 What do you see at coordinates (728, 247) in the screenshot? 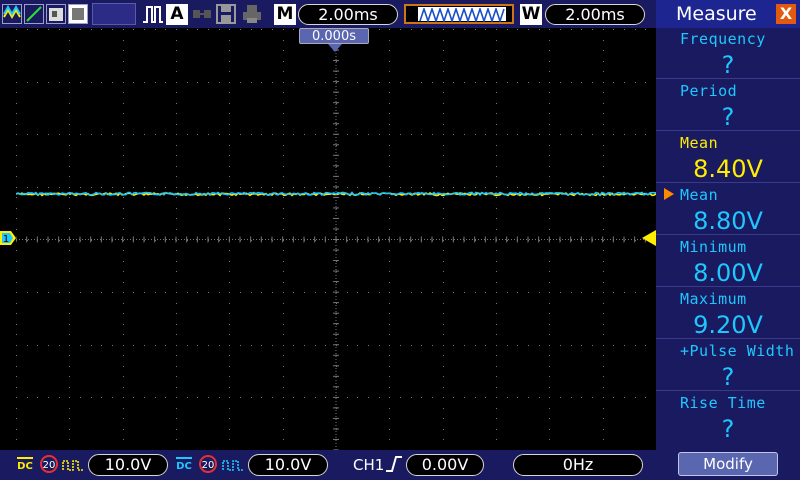
I see `measure-label-minimum: Minimum` at bounding box center [728, 247].